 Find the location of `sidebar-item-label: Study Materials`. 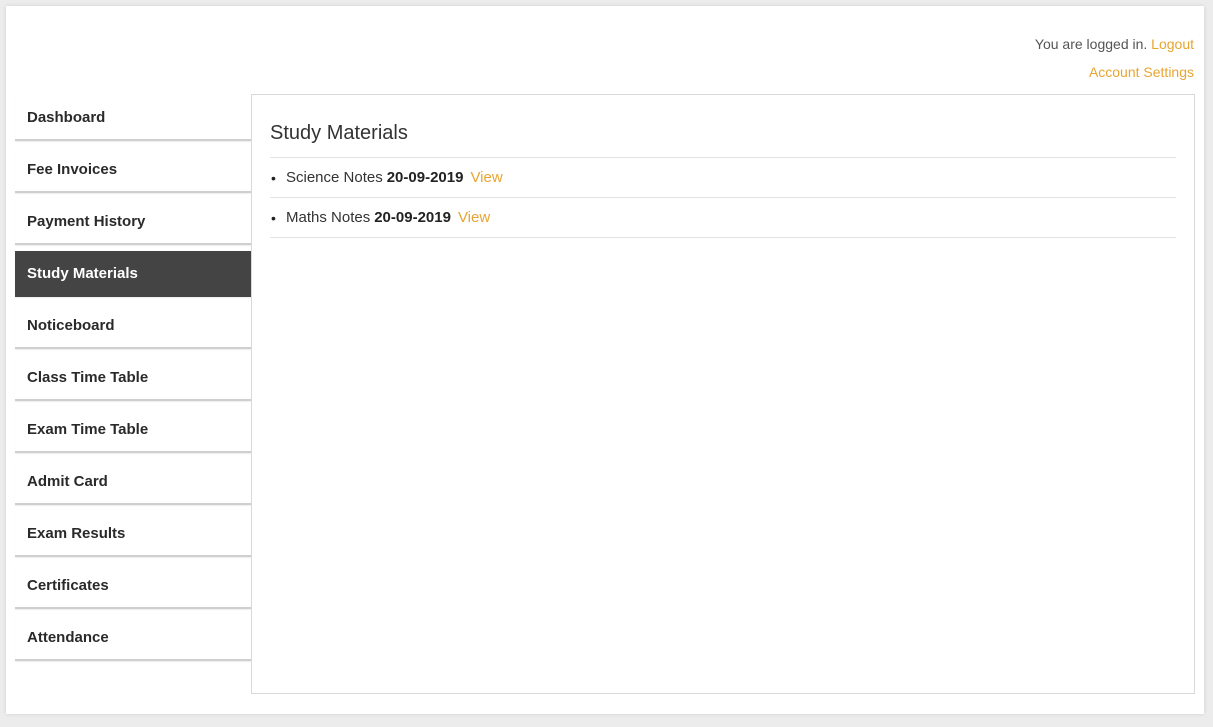

sidebar-item-label: Study Materials is located at coordinates (82, 273).